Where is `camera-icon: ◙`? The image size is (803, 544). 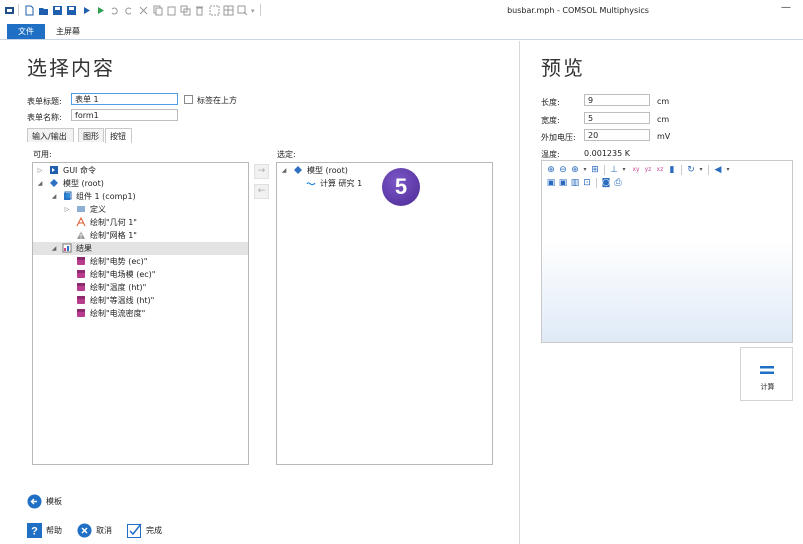
camera-icon: ◙ is located at coordinates (606, 183).